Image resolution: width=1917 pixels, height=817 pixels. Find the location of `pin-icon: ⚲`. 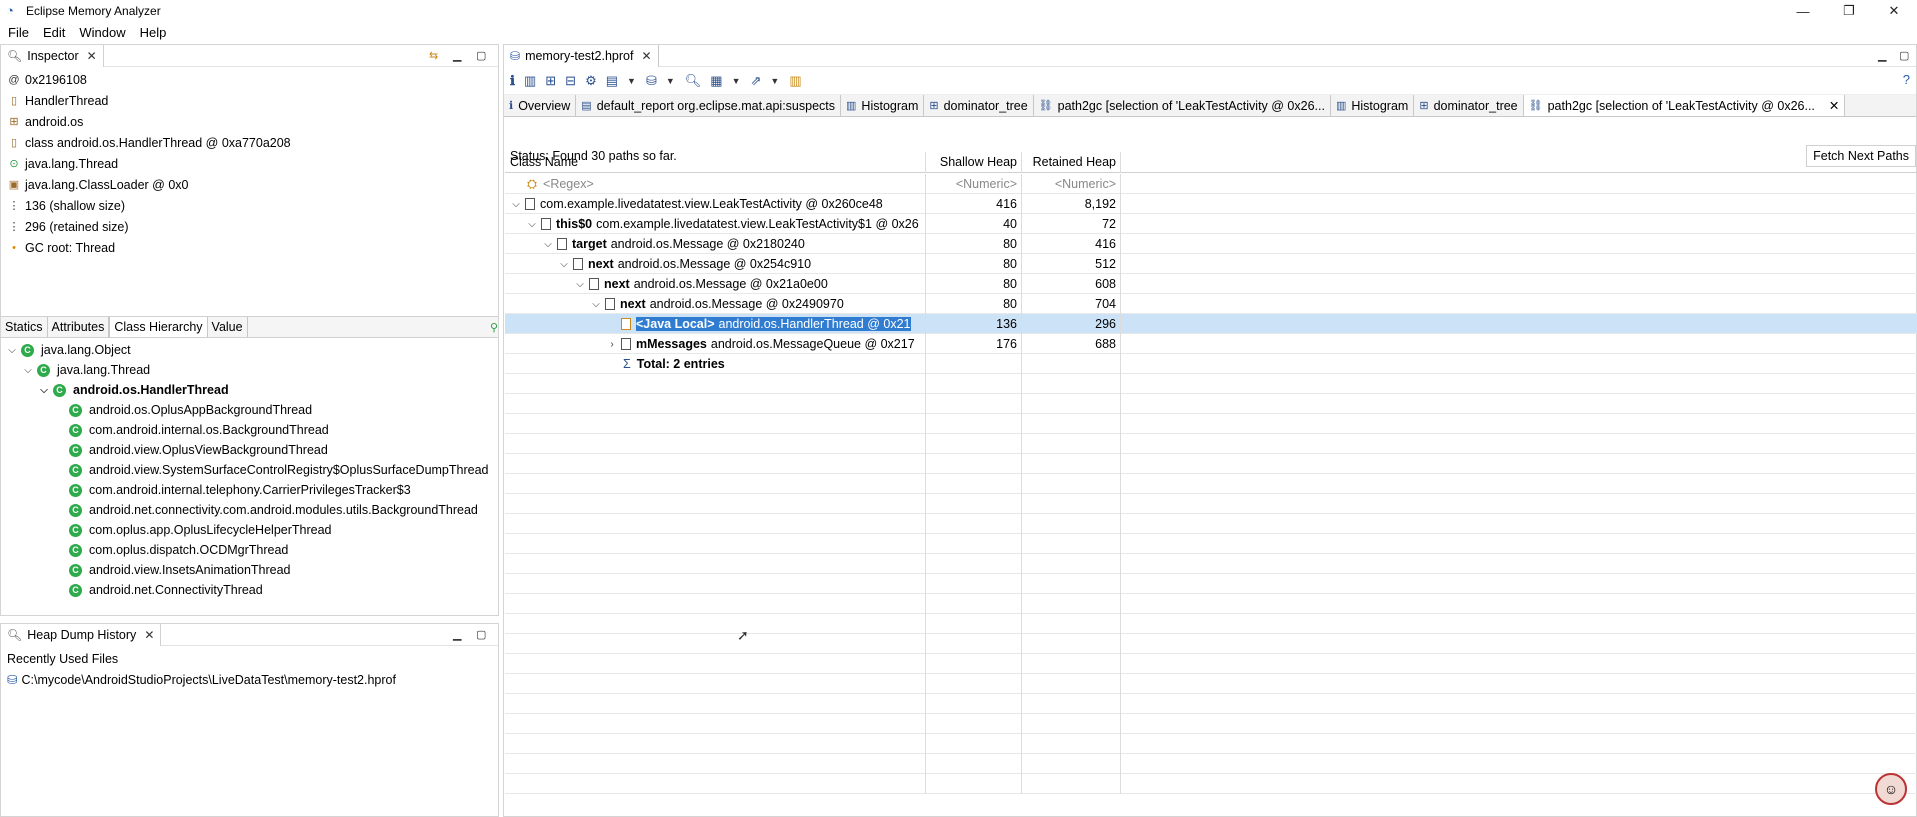

pin-icon: ⚲ is located at coordinates (494, 327).